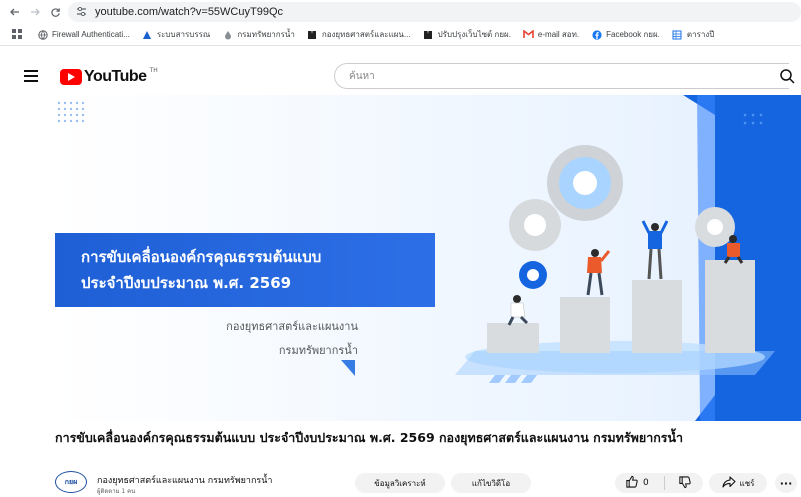  What do you see at coordinates (558, 34) in the screenshot?
I see `bookmark-label: e-mail สอท.` at bounding box center [558, 34].